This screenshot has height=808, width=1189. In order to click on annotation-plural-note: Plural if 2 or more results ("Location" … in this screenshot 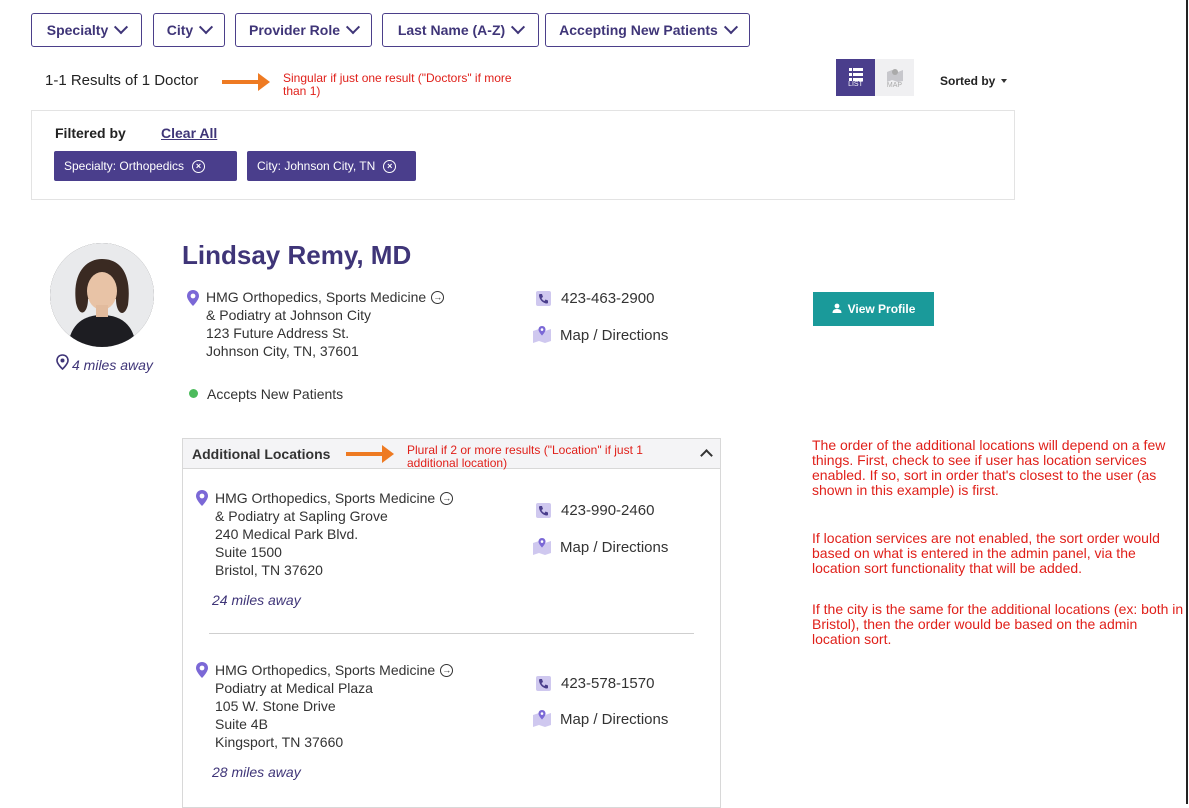, I will do `click(525, 456)`.